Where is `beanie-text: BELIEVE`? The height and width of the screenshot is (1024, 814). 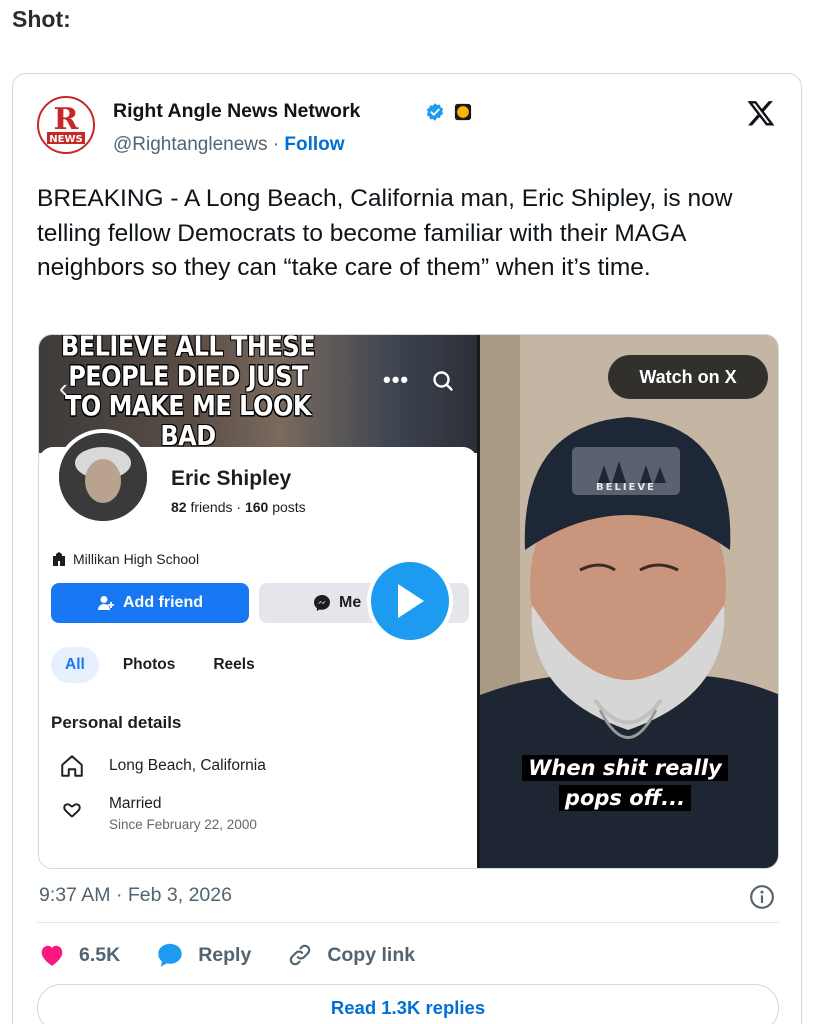
beanie-text: BELIEVE is located at coordinates (626, 487).